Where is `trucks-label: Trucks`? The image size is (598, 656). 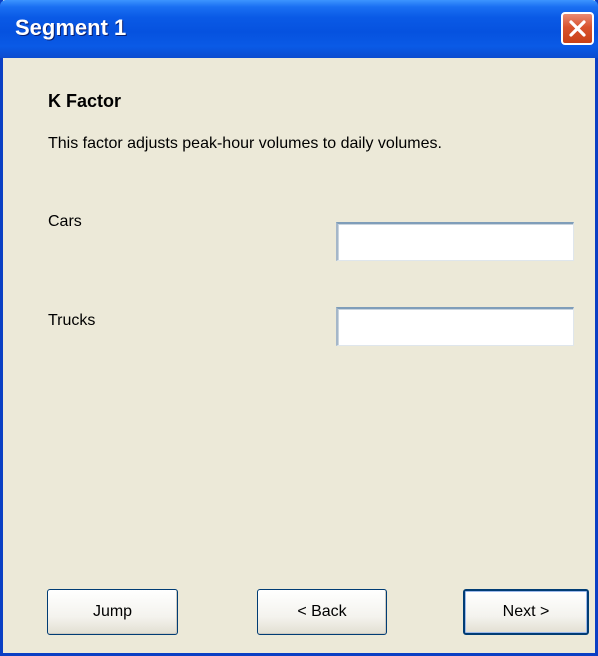 trucks-label: Trucks is located at coordinates (72, 320).